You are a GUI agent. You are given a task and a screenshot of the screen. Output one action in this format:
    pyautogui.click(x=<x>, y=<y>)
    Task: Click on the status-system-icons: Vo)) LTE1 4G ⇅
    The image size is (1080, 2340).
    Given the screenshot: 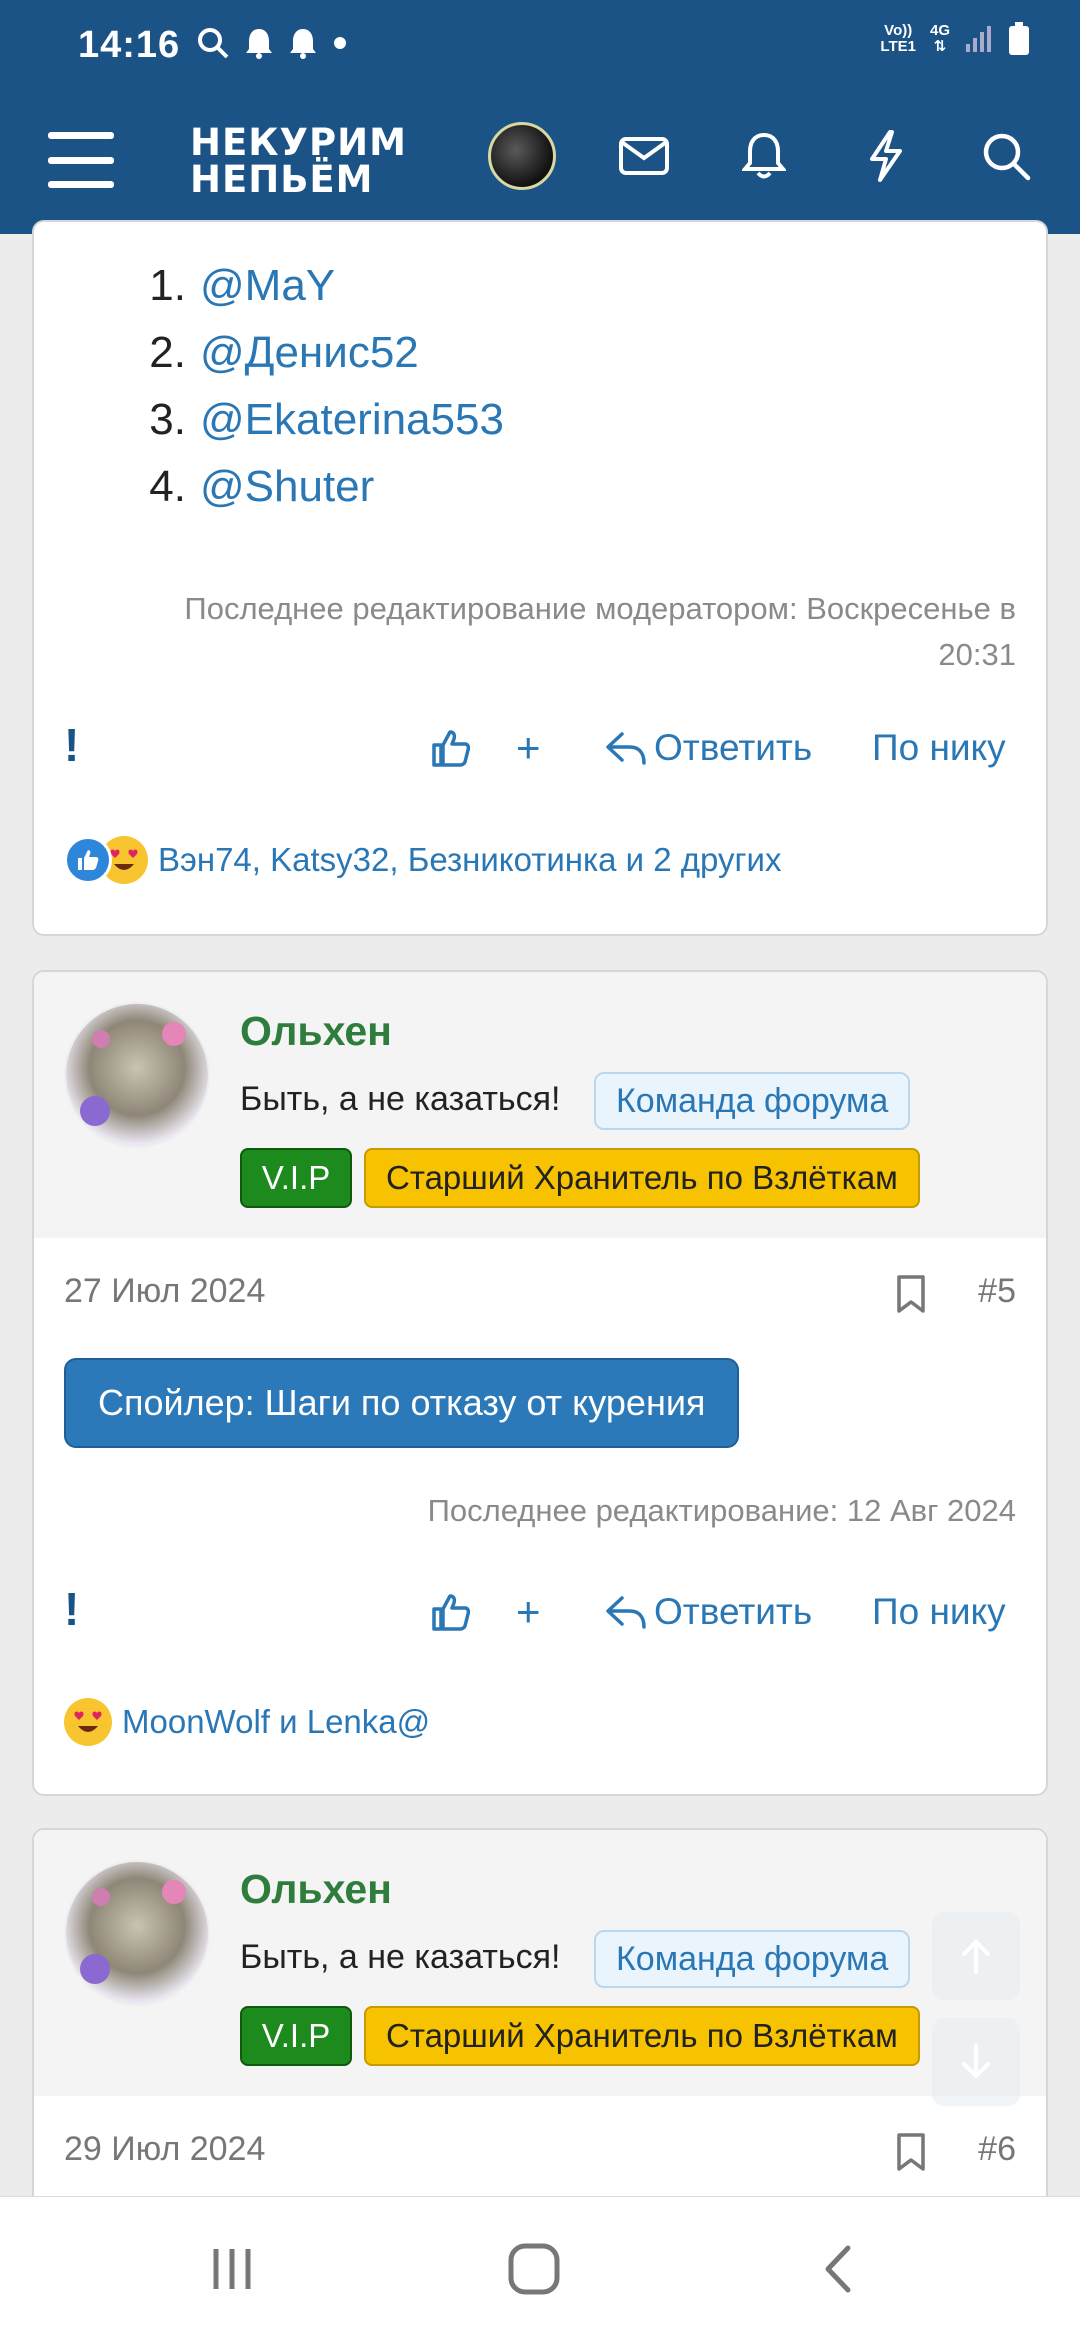 What is the action you would take?
    pyautogui.click(x=955, y=39)
    